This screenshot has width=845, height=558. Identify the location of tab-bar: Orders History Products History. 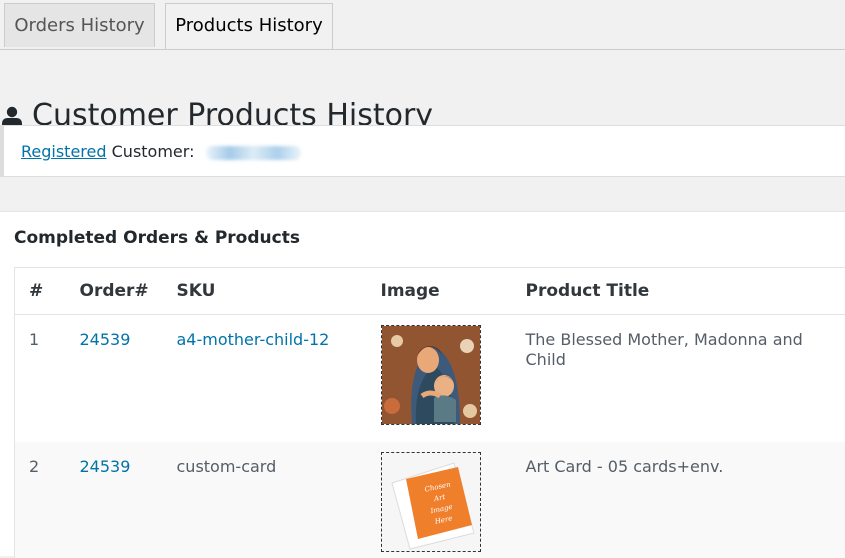
(422, 25).